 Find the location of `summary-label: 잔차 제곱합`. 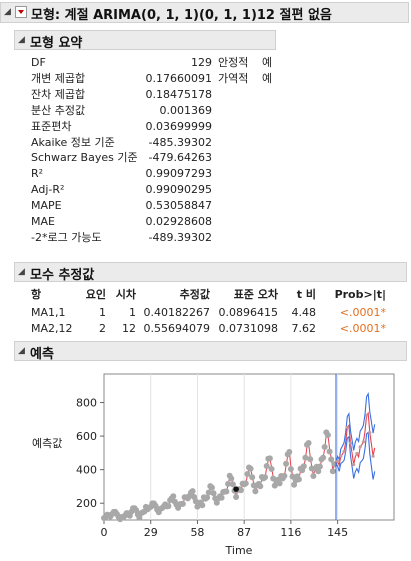

summary-label: 잔차 제곱합 is located at coordinates (58, 94).